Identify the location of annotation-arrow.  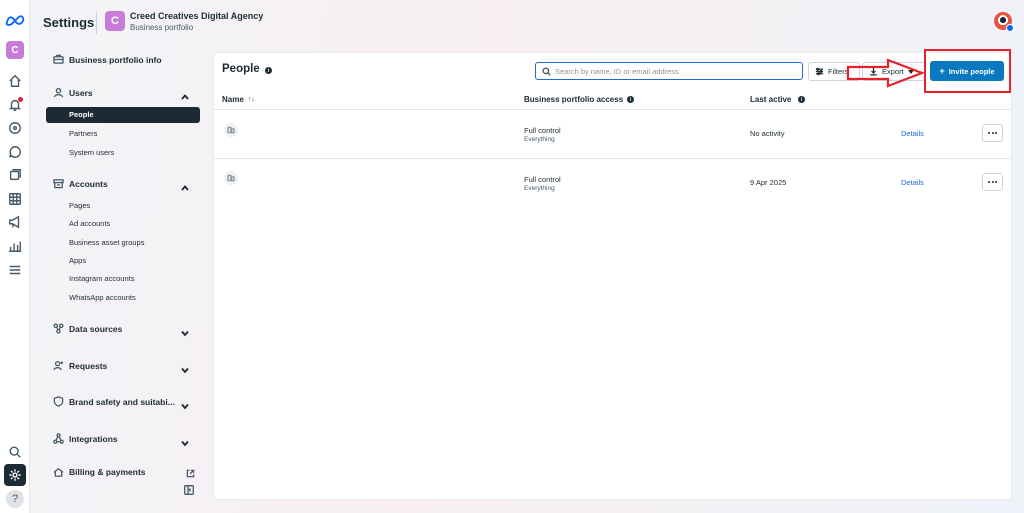
(886, 73).